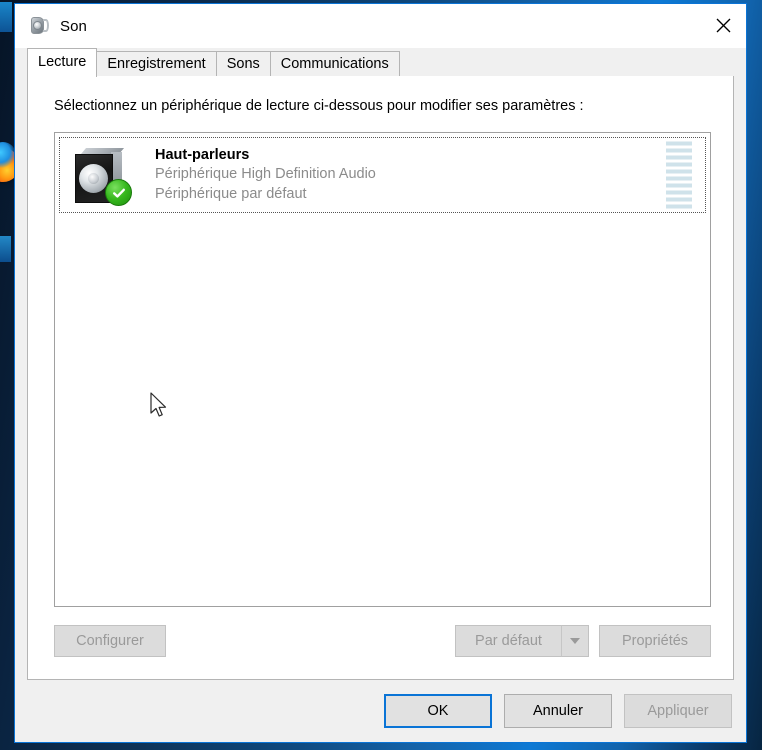 The height and width of the screenshot is (750, 762). What do you see at coordinates (243, 63) in the screenshot?
I see `tab-sons: Sons` at bounding box center [243, 63].